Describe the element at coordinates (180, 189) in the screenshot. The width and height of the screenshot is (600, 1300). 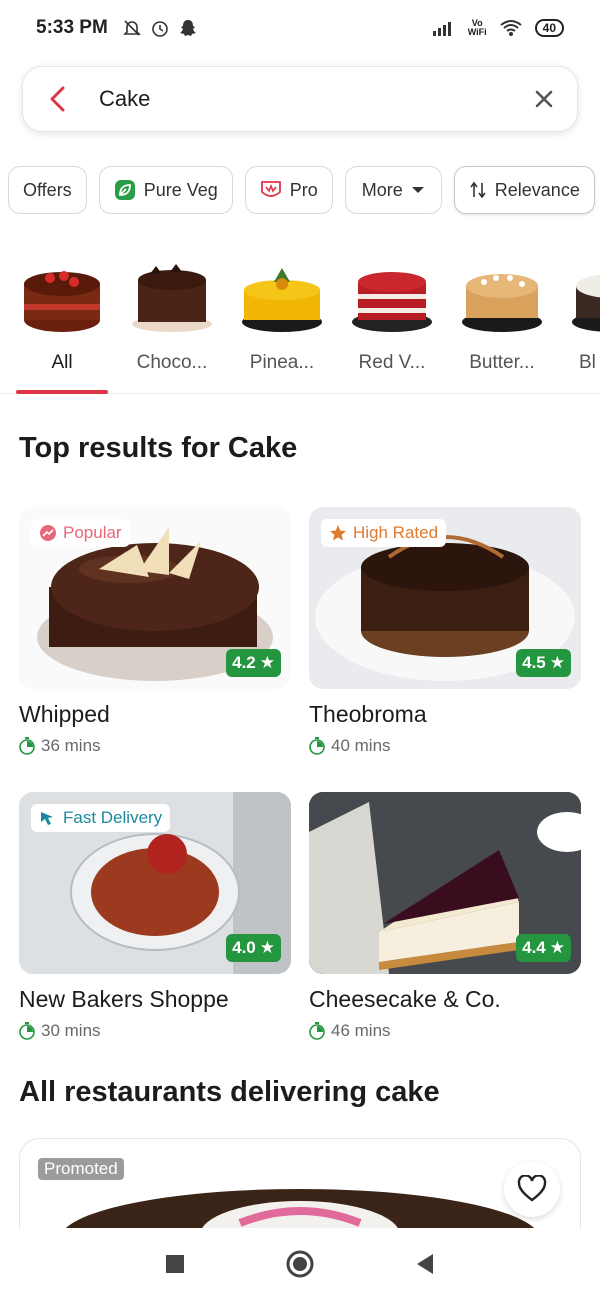
I see `filter-label: Pure Veg` at that location.